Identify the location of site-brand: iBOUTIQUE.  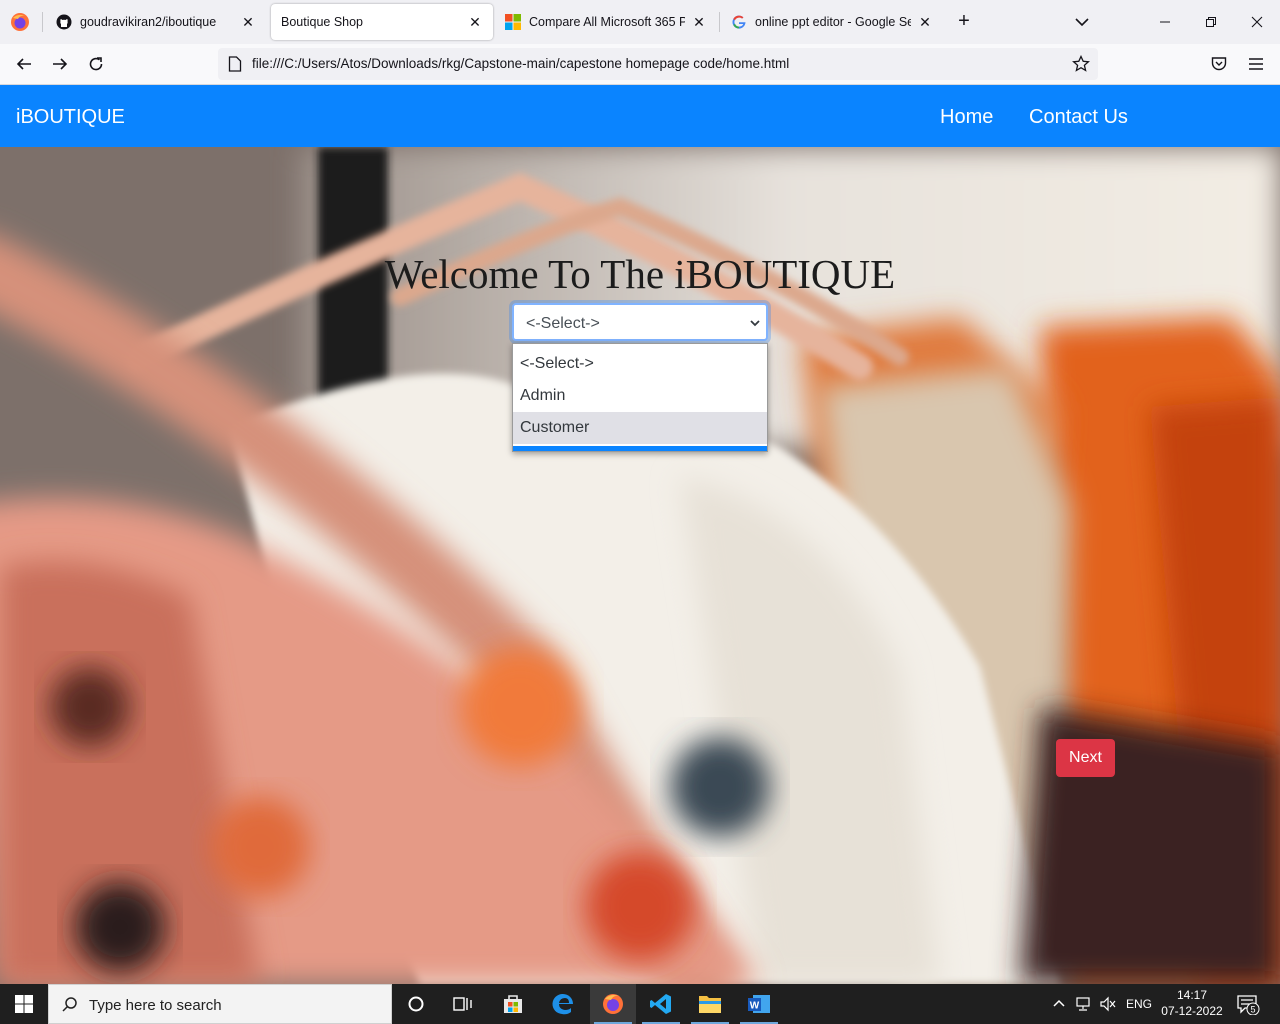
(70, 117).